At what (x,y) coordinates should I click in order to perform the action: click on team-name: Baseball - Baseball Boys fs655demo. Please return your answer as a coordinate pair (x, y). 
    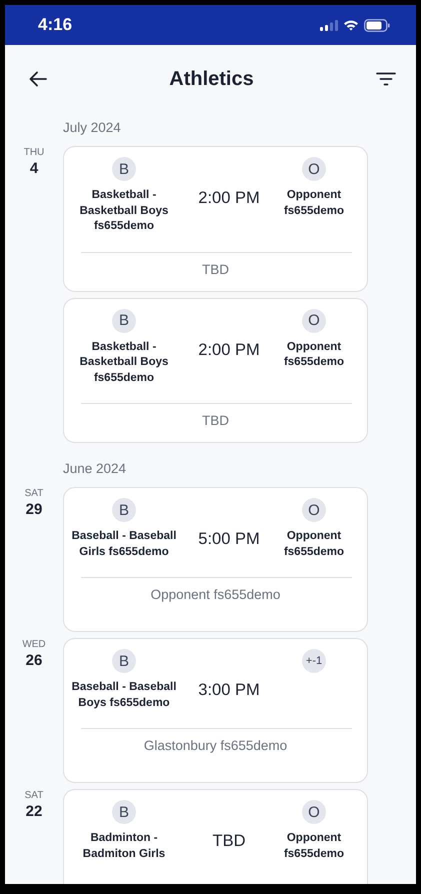
    Looking at the image, I should click on (124, 695).